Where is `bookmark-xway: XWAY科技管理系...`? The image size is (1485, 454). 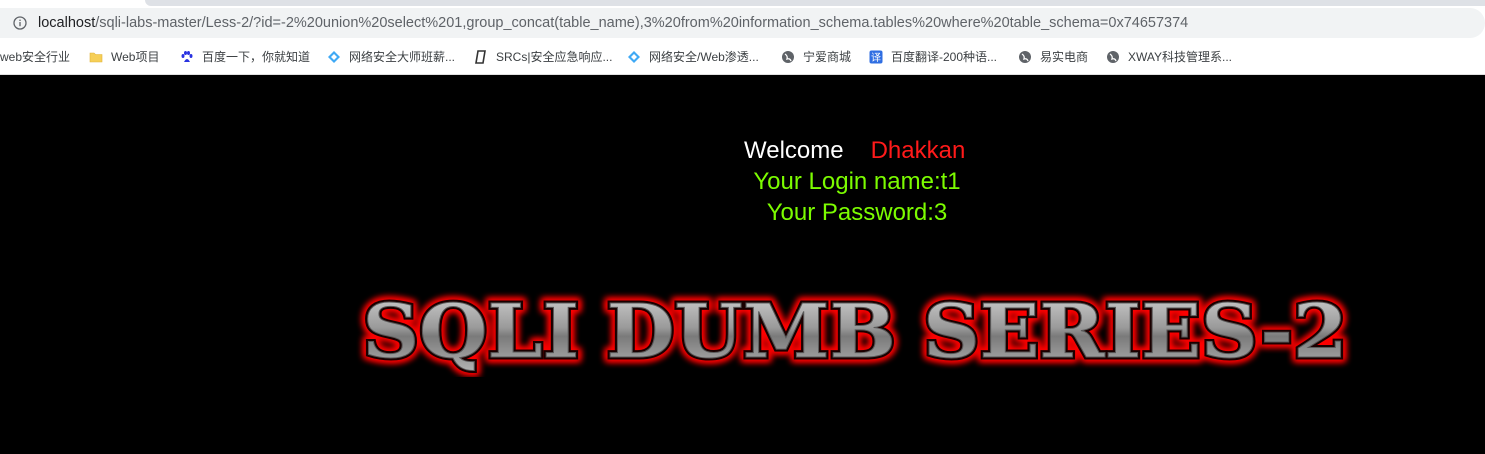
bookmark-xway: XWAY科技管理系... is located at coordinates (1169, 57).